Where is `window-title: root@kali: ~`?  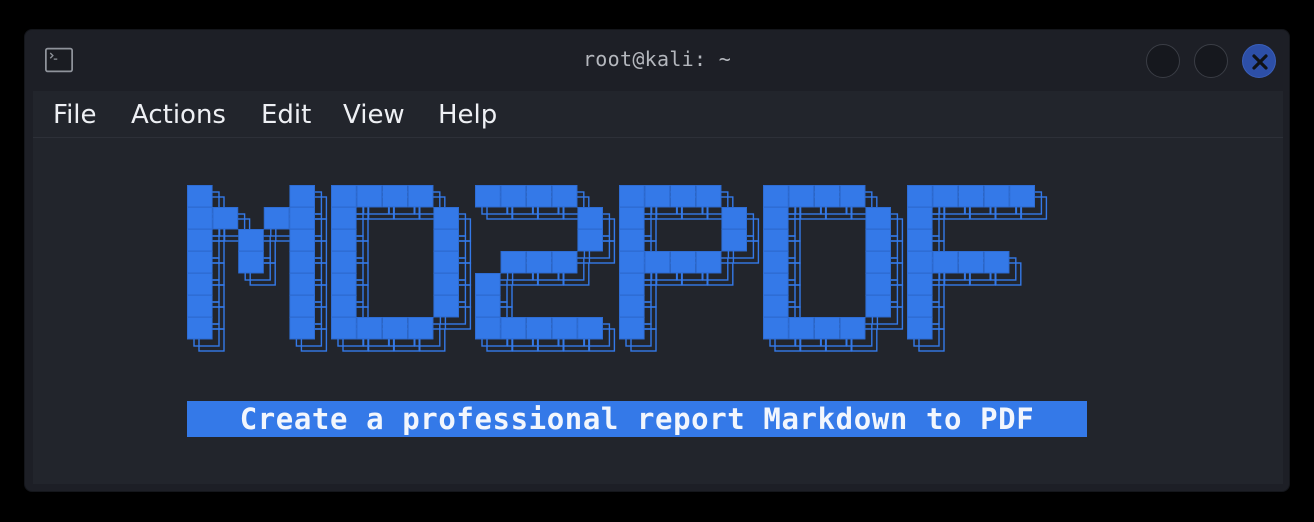
window-title: root@kali: ~ is located at coordinates (657, 59).